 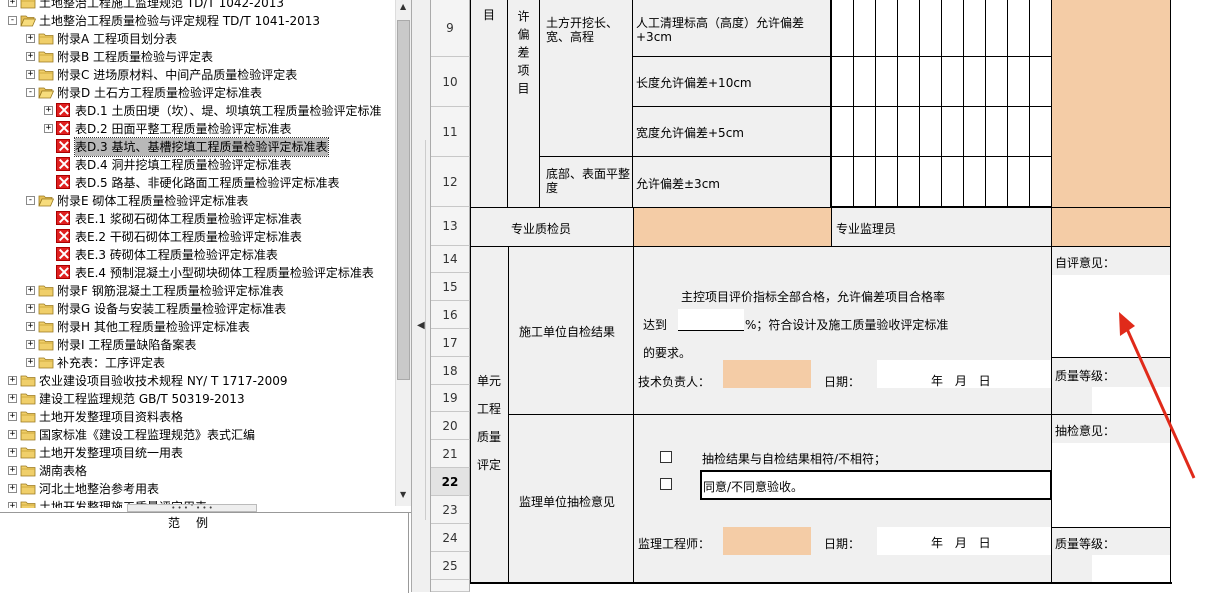 I want to click on tol-bottom-cell: 允许偏差±3cm, so click(x=732, y=182).